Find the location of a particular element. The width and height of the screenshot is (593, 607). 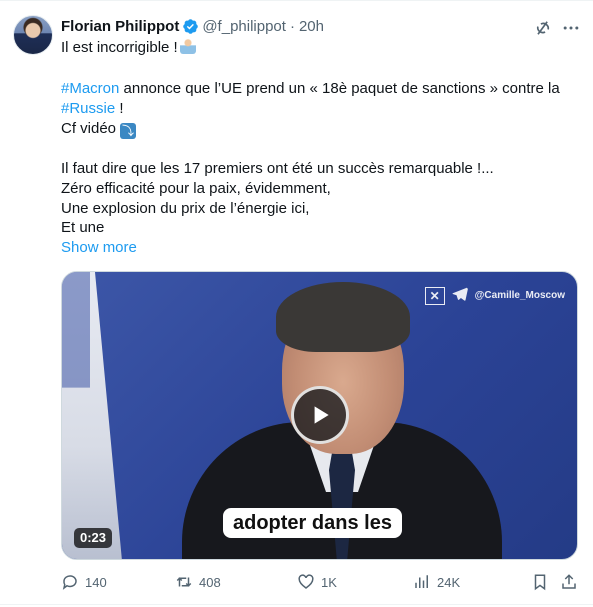

share-button is located at coordinates (569, 582).